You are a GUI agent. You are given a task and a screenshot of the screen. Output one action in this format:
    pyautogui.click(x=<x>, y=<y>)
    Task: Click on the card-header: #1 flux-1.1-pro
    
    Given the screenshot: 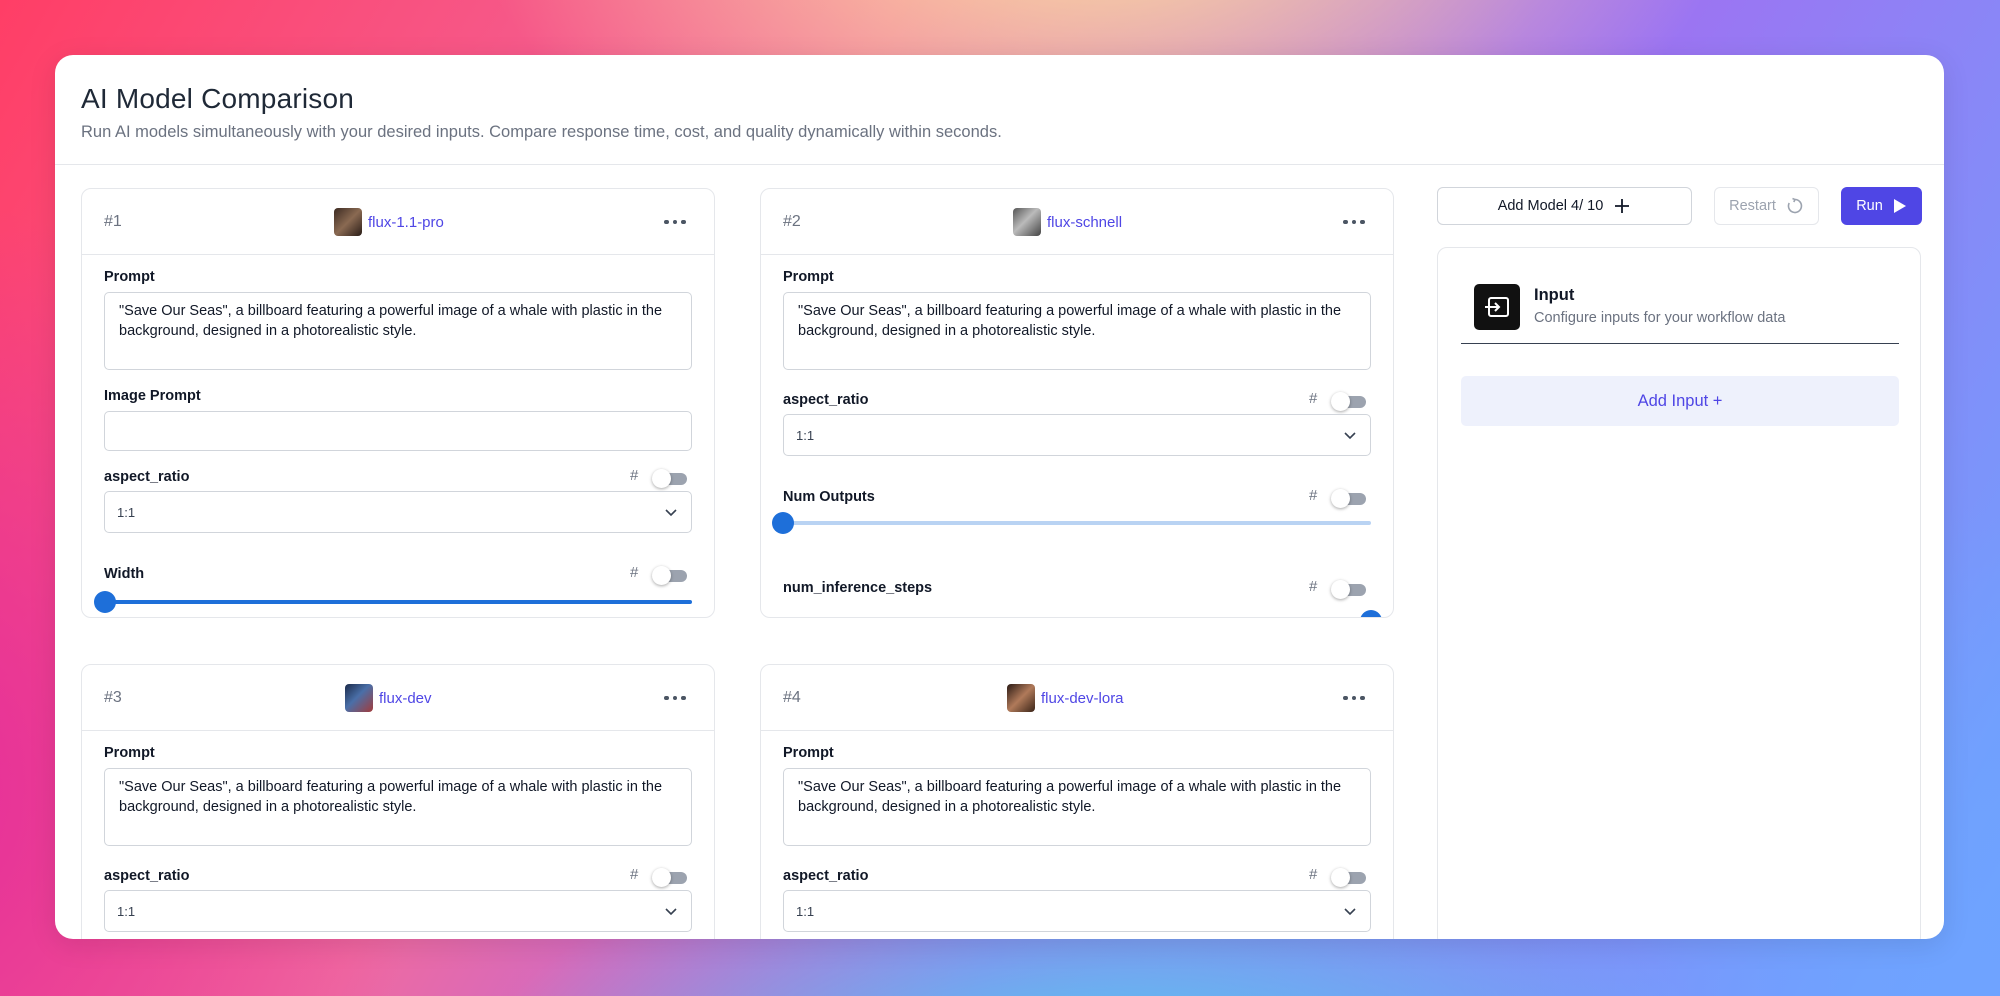 What is the action you would take?
    pyautogui.click(x=398, y=222)
    